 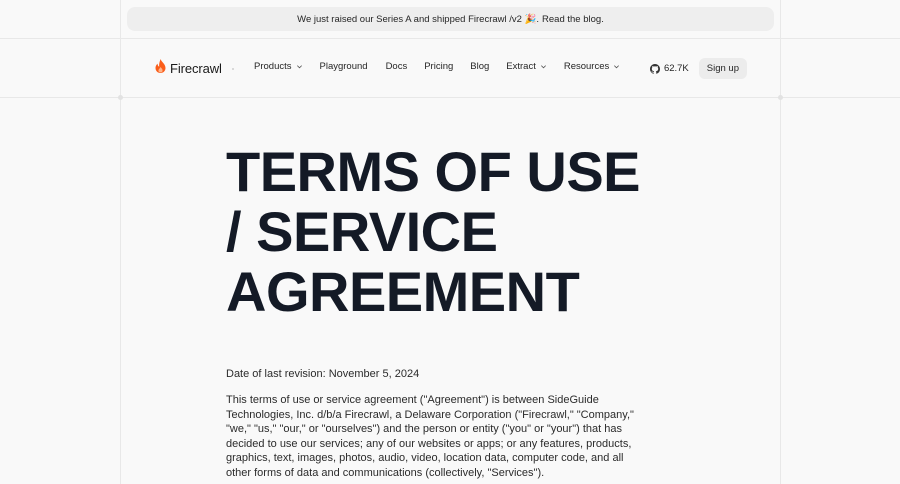 What do you see at coordinates (676, 68) in the screenshot?
I see `github-star-count: 62.7K` at bounding box center [676, 68].